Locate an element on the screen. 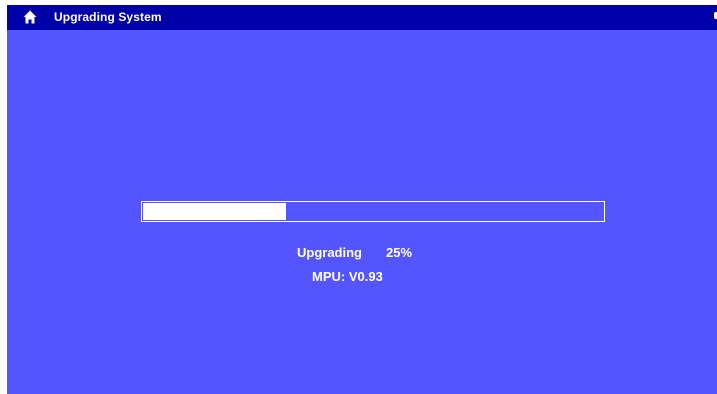 This screenshot has height=394, width=717. firmware-version: MPU: V0.93 is located at coordinates (347, 276).